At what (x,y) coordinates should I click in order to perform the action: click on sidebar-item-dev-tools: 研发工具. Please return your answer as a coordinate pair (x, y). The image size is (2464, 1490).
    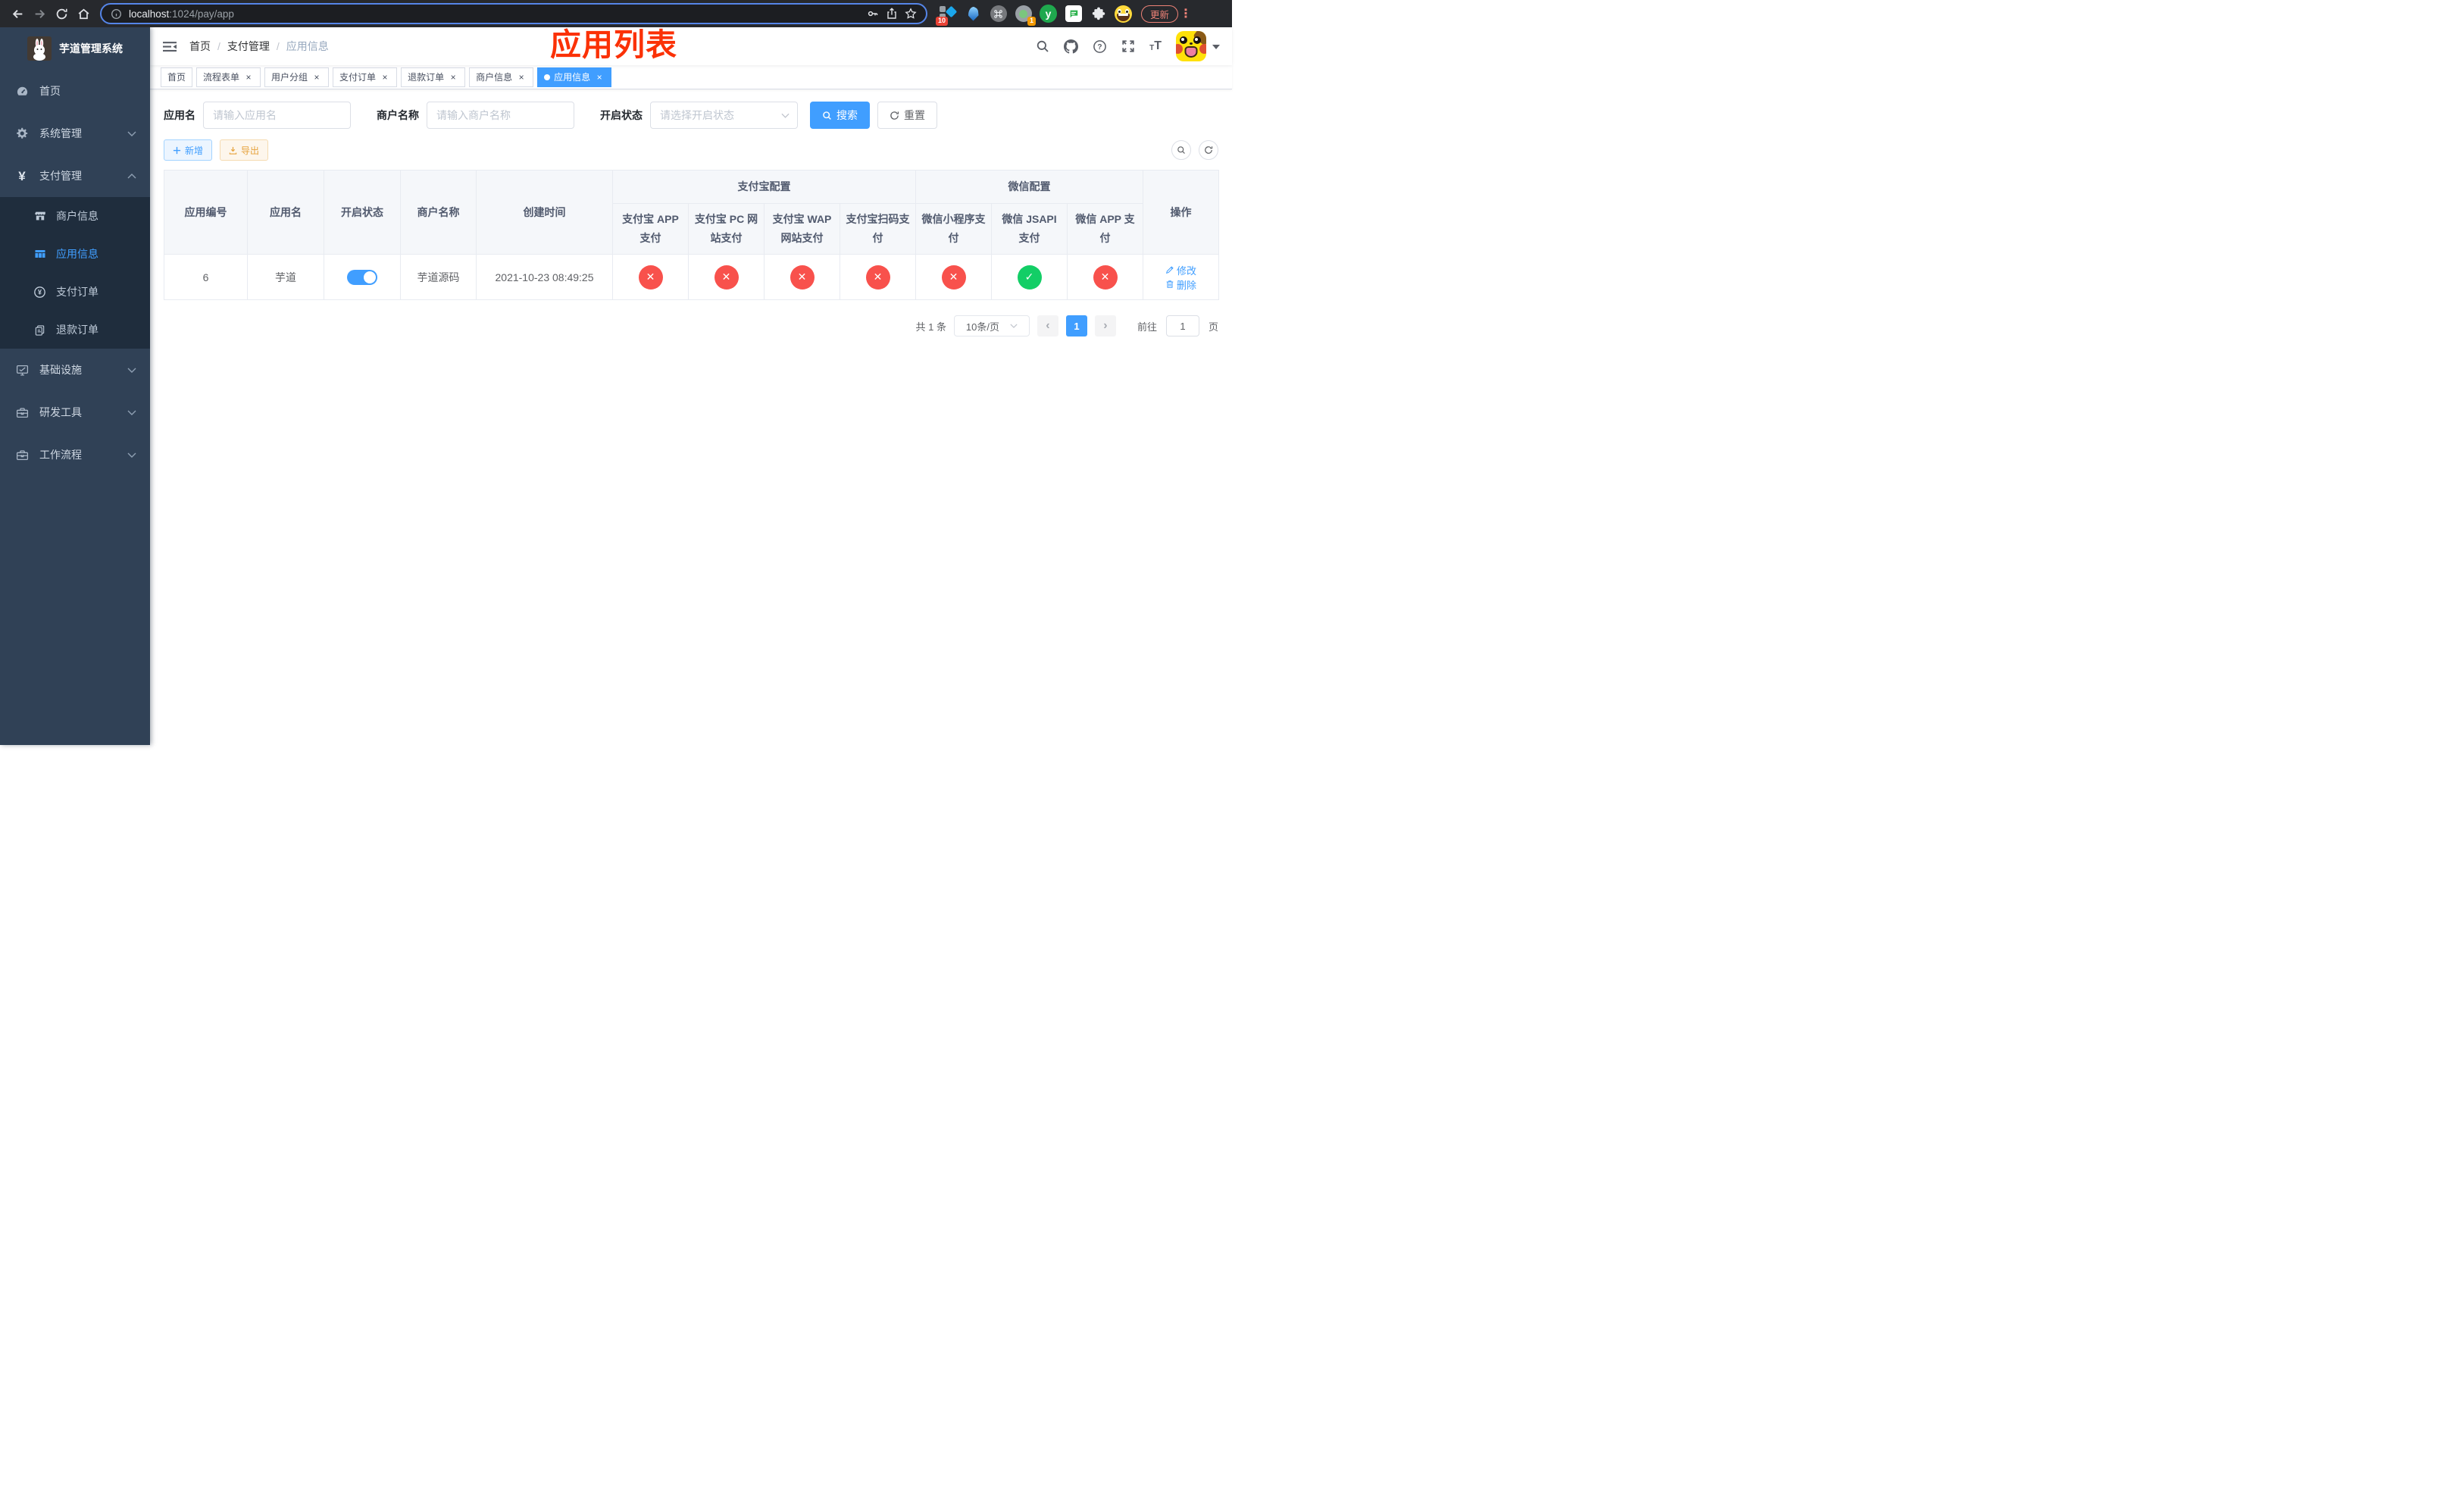
    Looking at the image, I should click on (75, 413).